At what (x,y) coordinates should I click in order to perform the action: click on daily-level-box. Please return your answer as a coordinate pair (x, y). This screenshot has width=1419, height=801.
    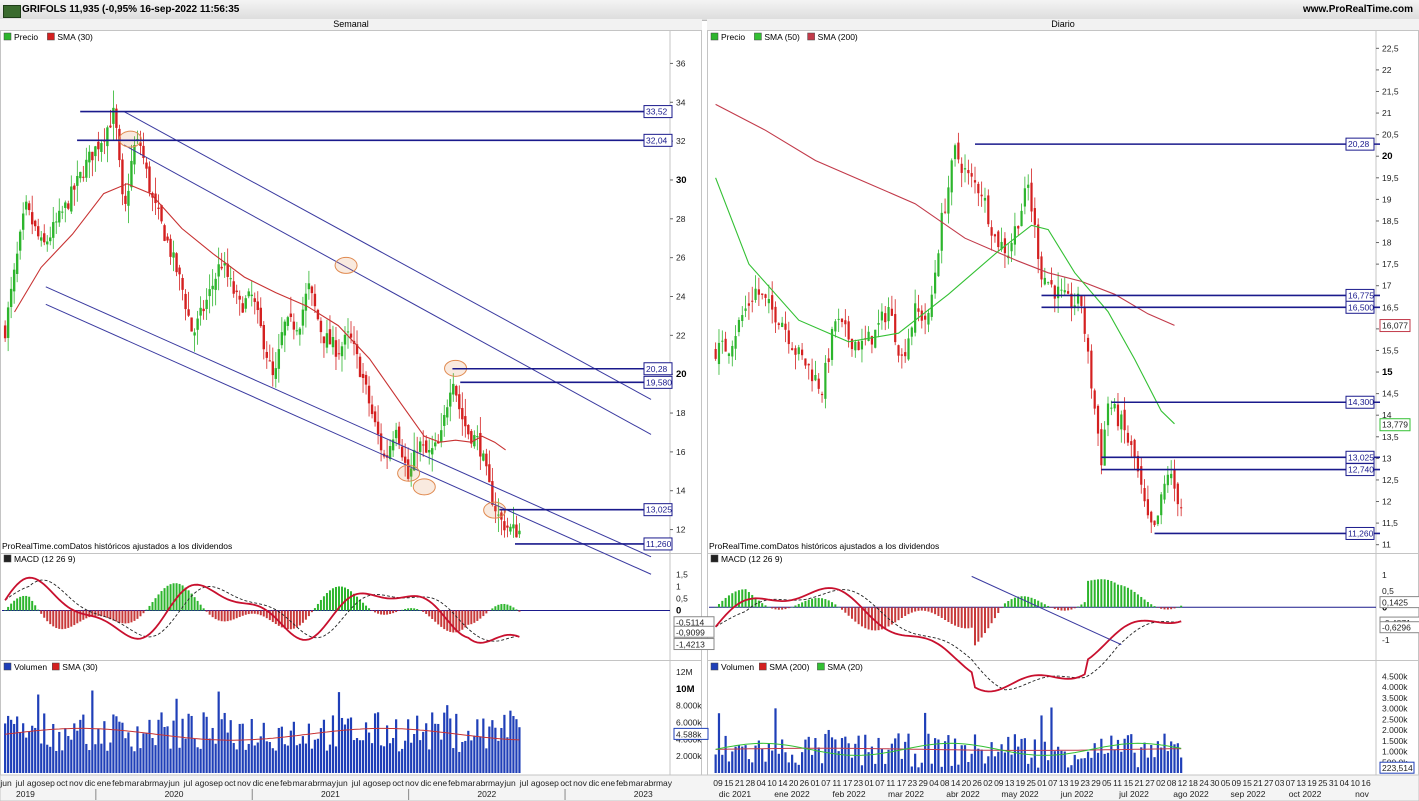
    Looking at the image, I should click on (1360, 457).